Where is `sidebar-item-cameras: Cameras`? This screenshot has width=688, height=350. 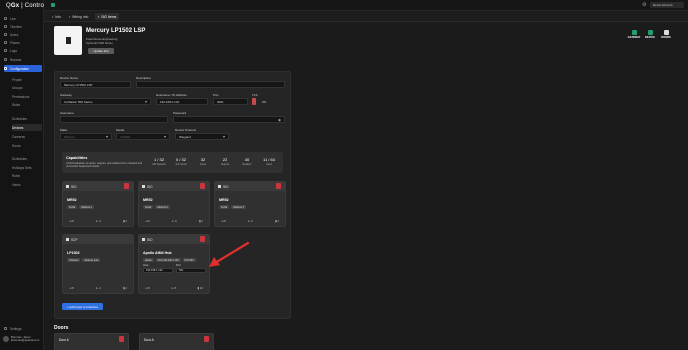 sidebar-item-cameras: Cameras is located at coordinates (27, 136).